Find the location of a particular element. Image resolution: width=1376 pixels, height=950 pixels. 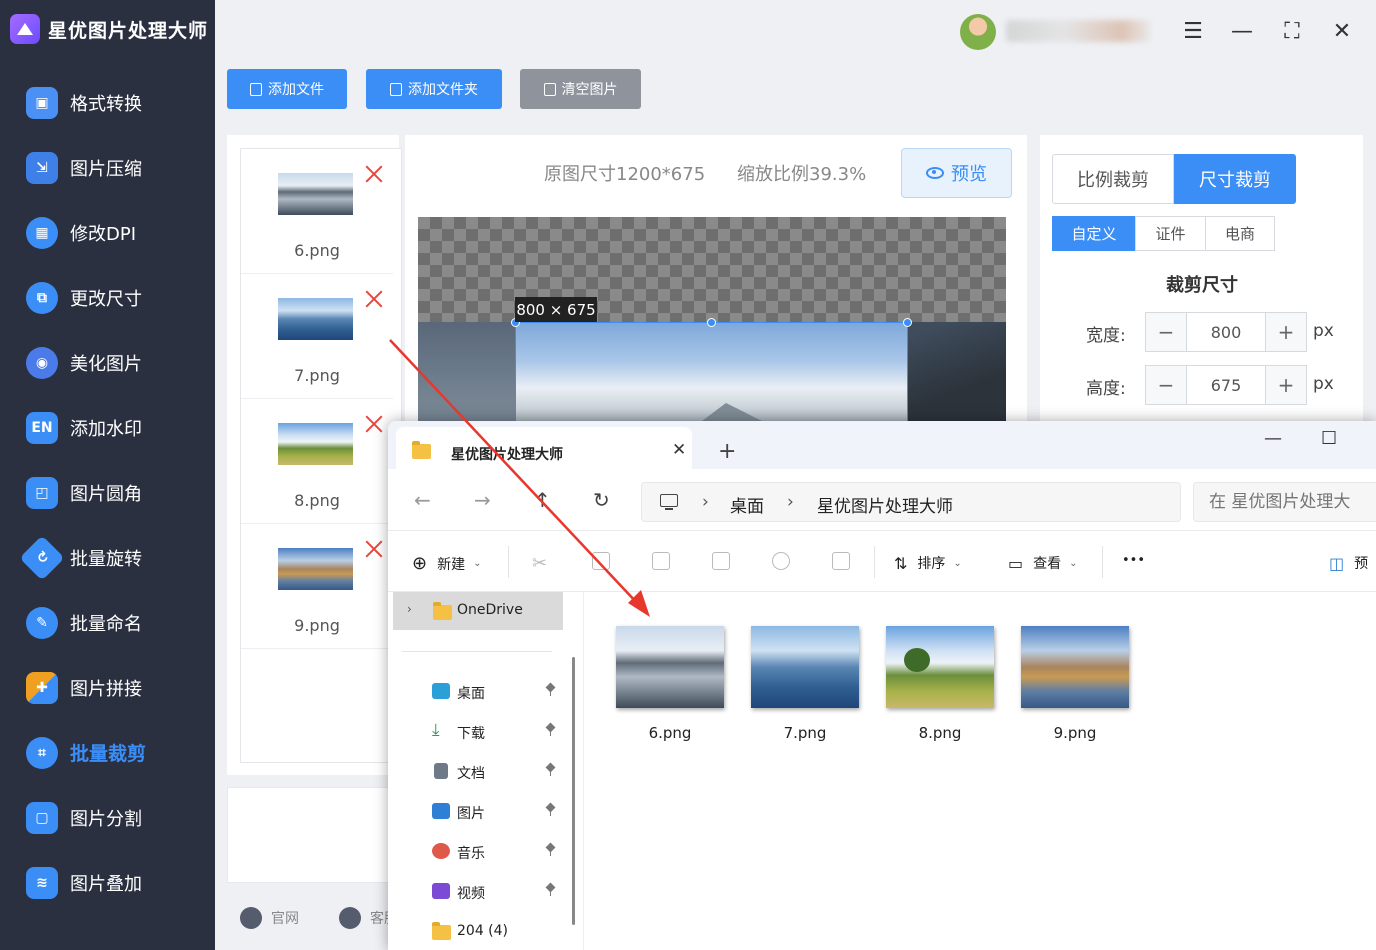

height-input: 675 is located at coordinates (1226, 385).